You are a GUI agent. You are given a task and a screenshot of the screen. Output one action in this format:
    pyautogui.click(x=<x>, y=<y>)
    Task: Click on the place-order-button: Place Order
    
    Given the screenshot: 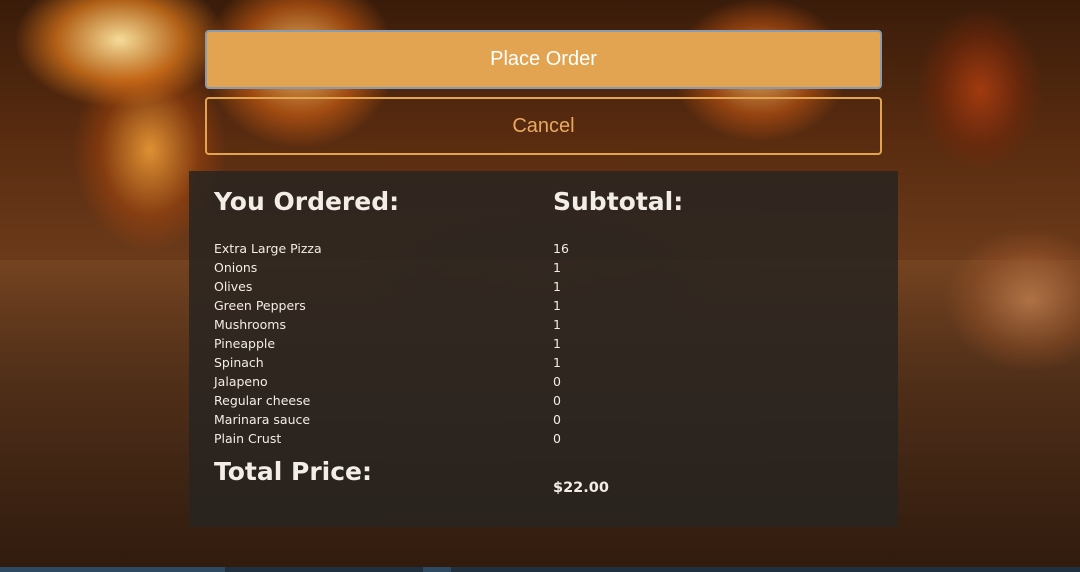 What is the action you would take?
    pyautogui.click(x=543, y=59)
    